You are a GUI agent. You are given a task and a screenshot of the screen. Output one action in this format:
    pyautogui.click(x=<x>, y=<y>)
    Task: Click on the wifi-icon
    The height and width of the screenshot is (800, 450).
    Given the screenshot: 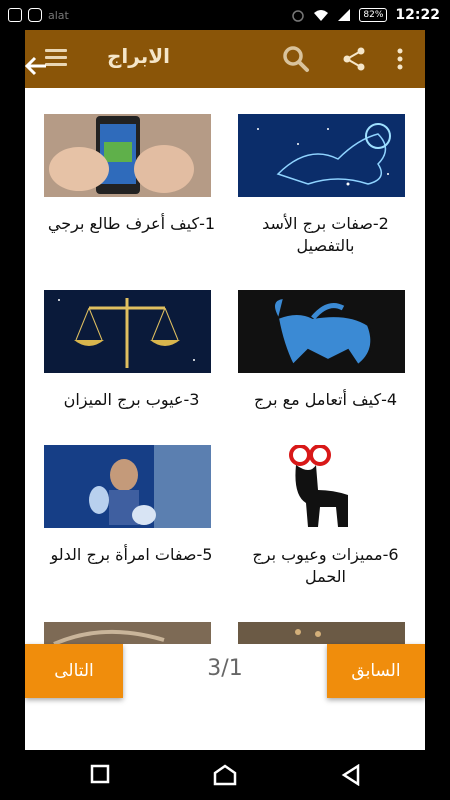 What is the action you would take?
    pyautogui.click(x=321, y=15)
    